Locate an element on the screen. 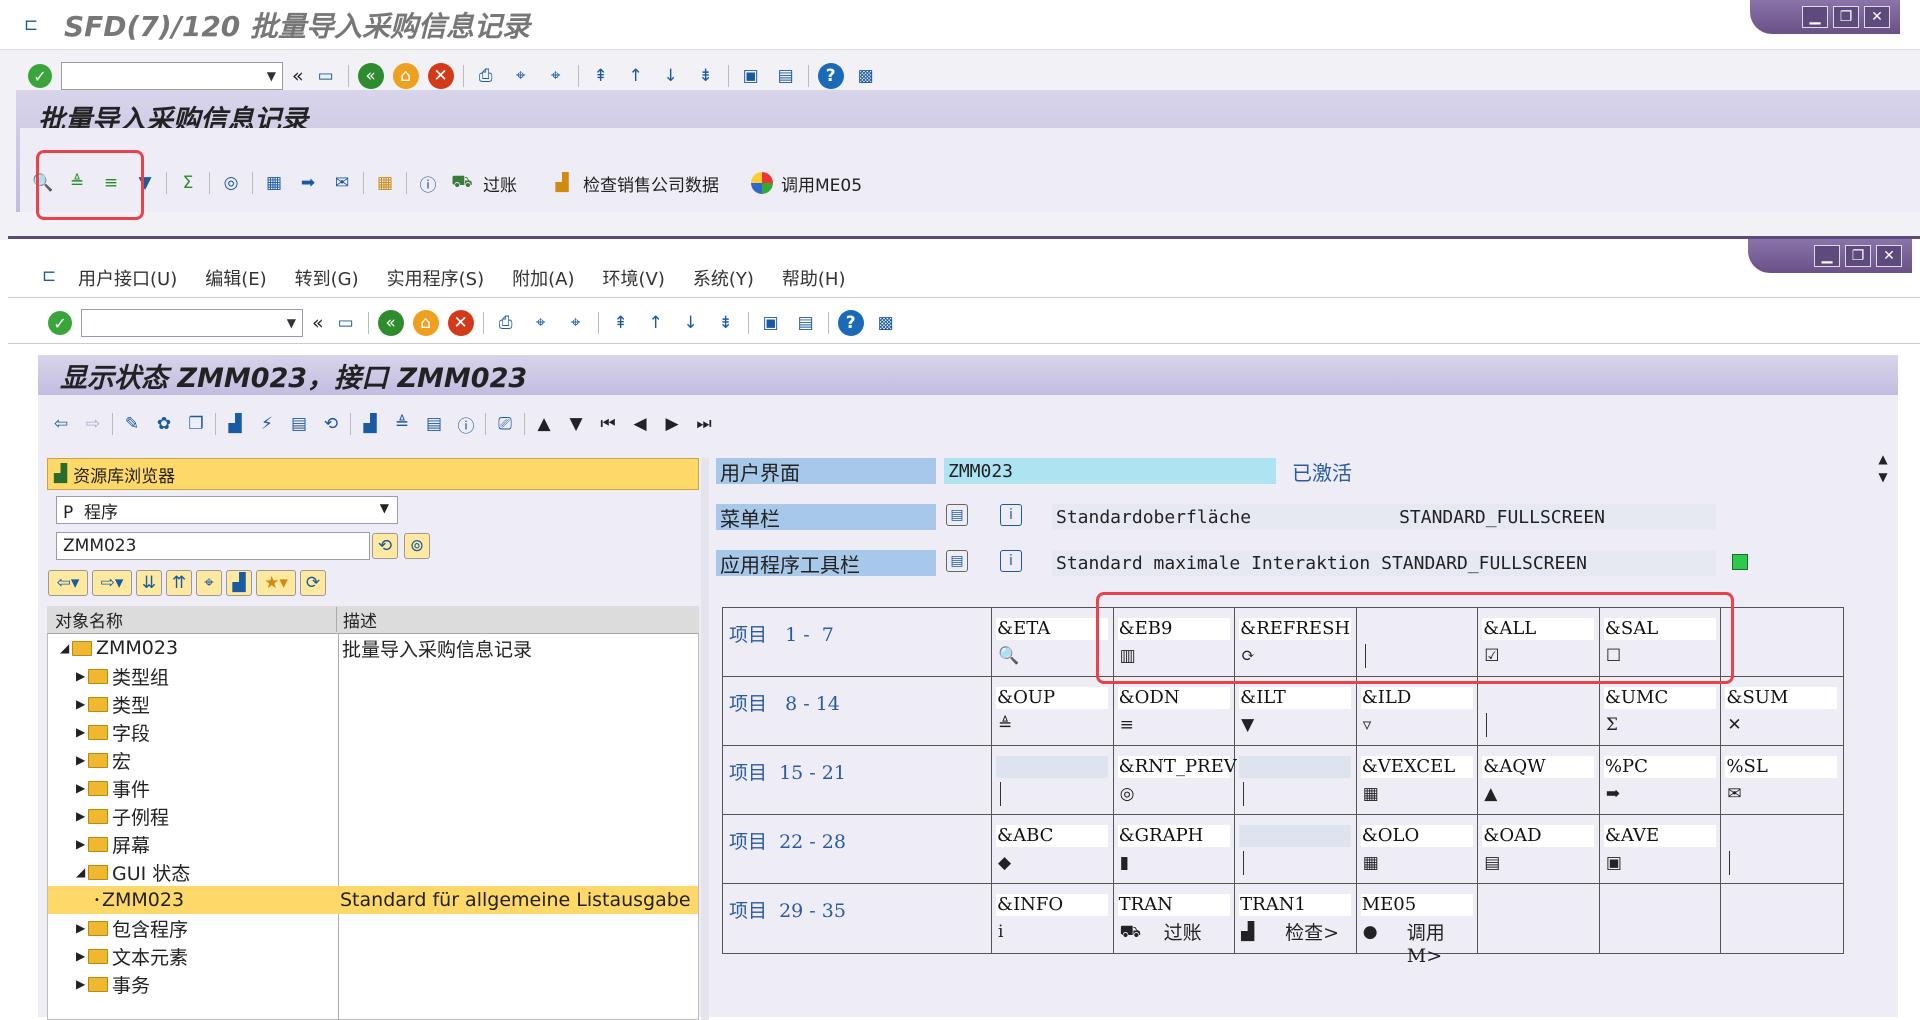  function-code: &ETA is located at coordinates (1052, 629).